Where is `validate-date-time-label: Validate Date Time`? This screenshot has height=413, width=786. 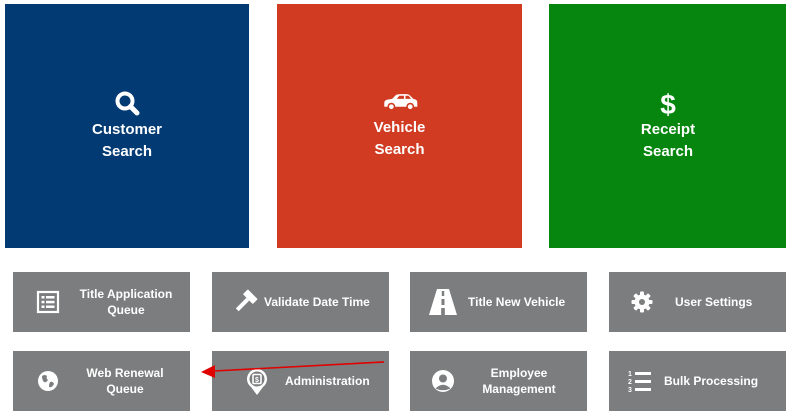
validate-date-time-label: Validate Date Time is located at coordinates (317, 302).